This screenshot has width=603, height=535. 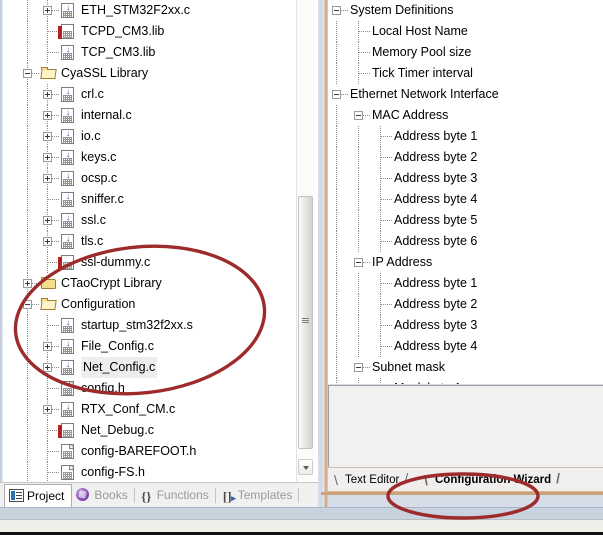 I want to click on tree-item: Net_Debug.c, so click(x=149, y=430).